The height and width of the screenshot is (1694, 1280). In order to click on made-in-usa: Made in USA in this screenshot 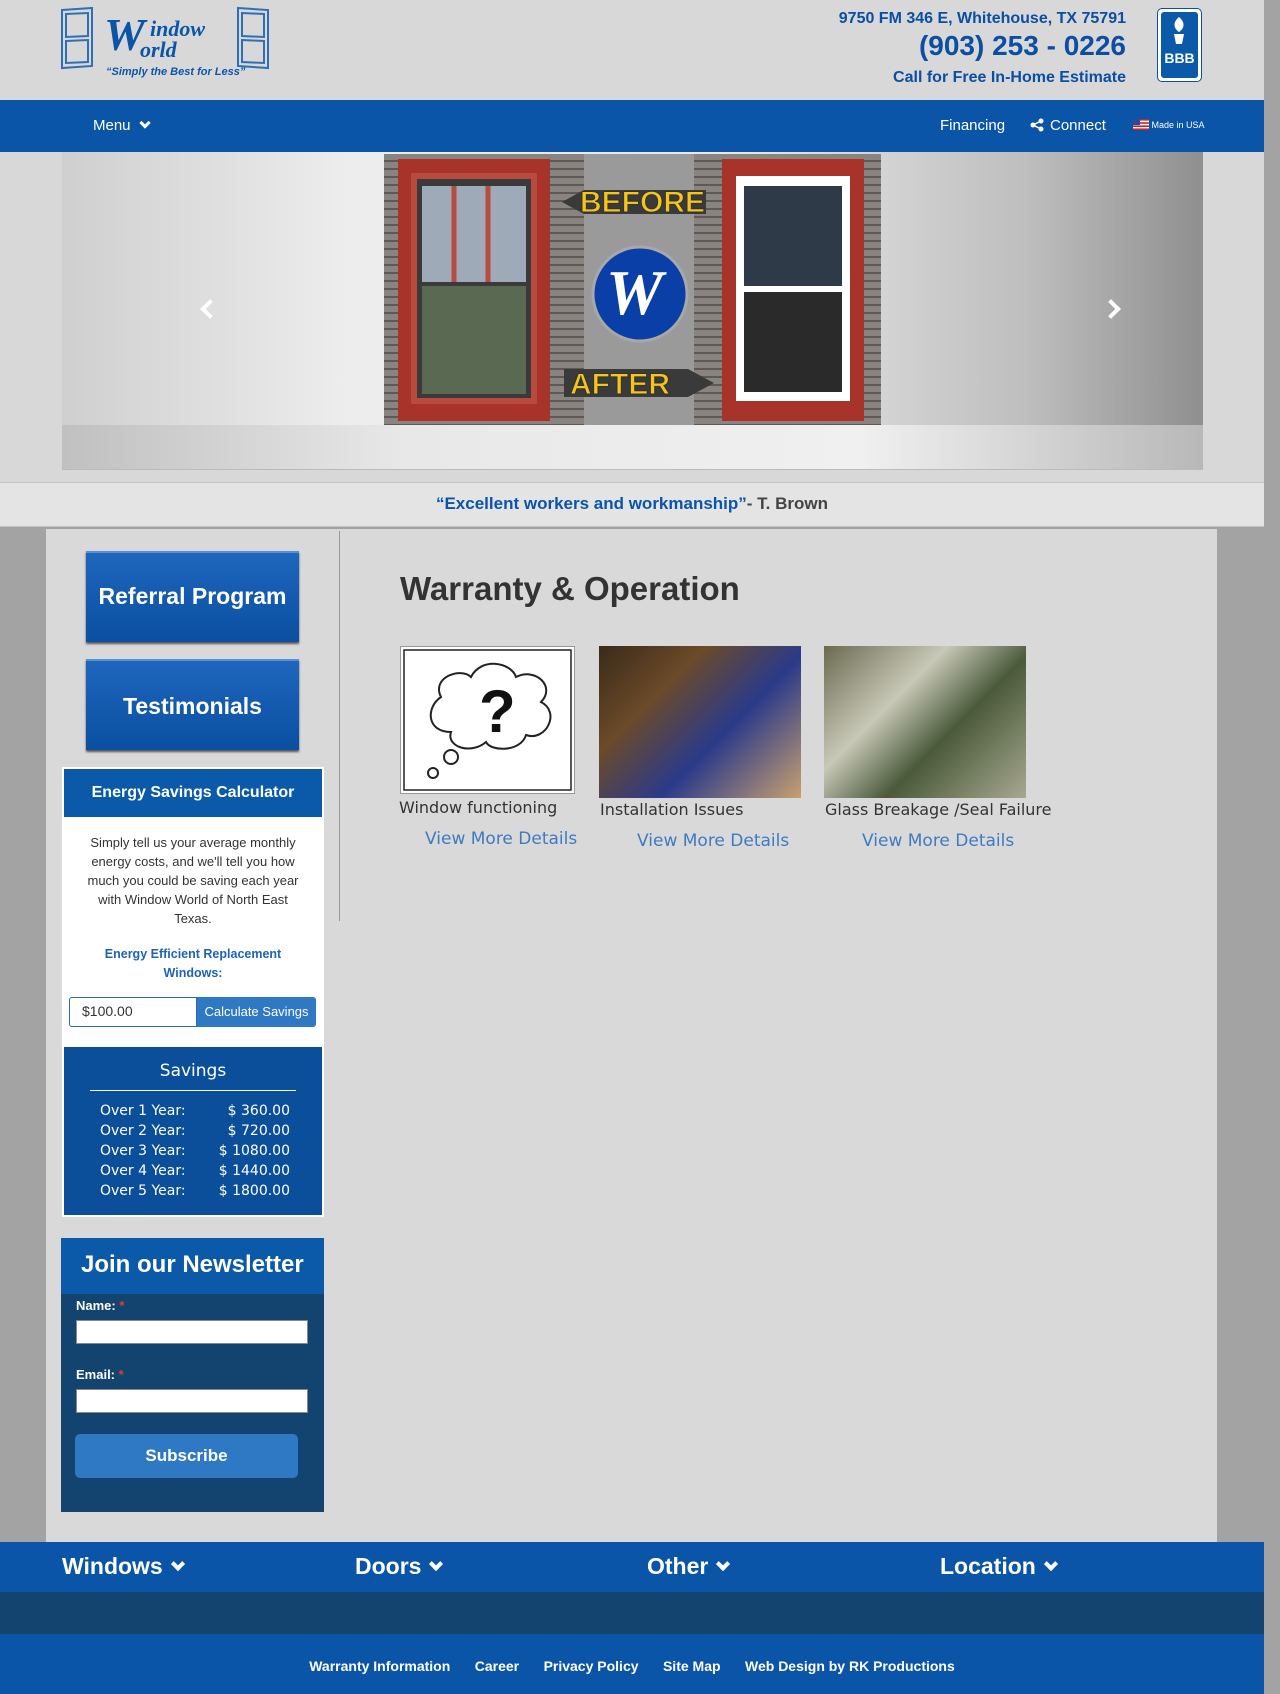, I will do `click(1169, 124)`.